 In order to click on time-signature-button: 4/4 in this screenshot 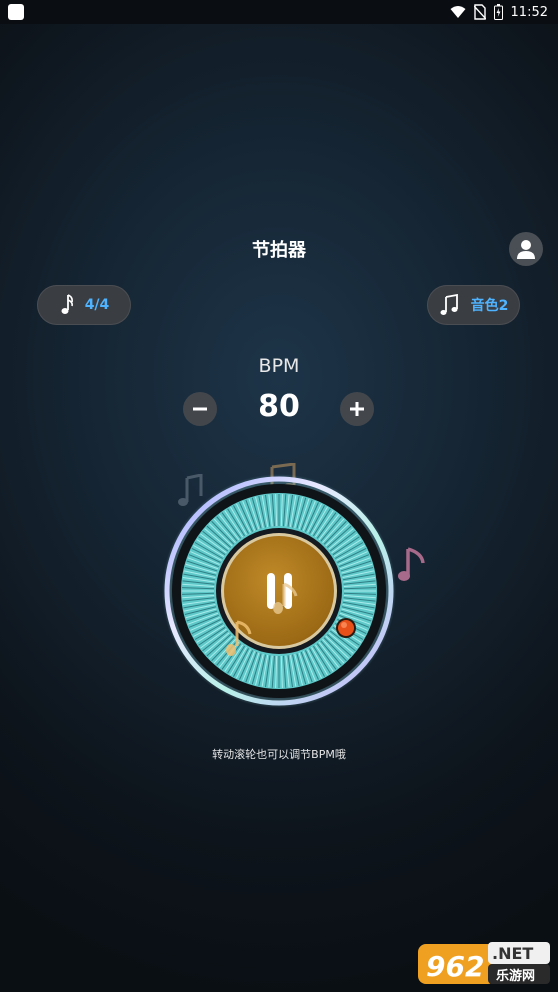, I will do `click(84, 305)`.